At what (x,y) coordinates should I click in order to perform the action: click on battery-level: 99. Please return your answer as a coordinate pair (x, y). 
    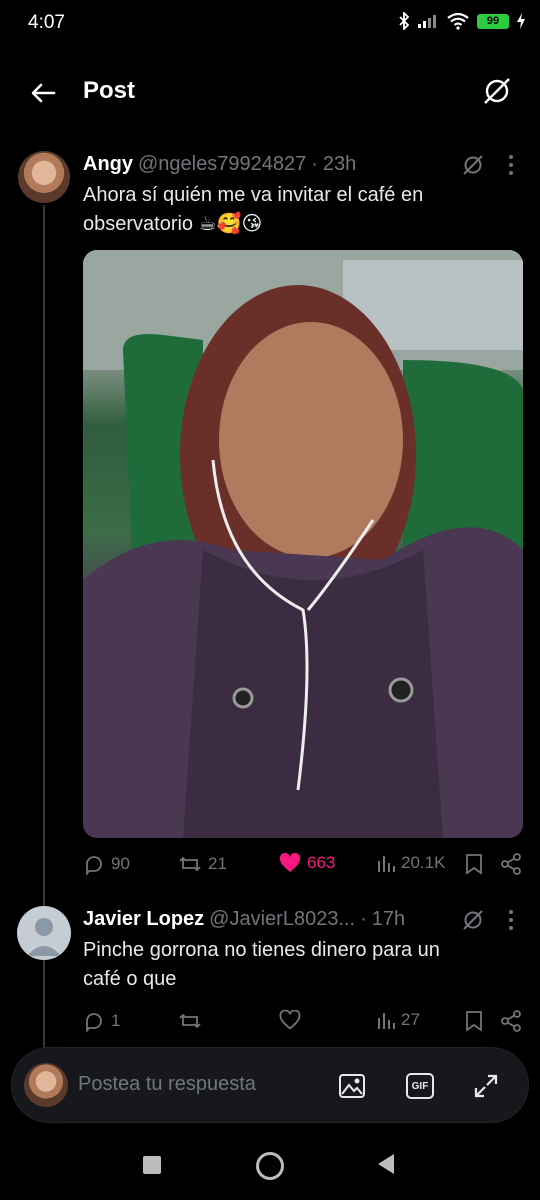
    Looking at the image, I should click on (493, 21).